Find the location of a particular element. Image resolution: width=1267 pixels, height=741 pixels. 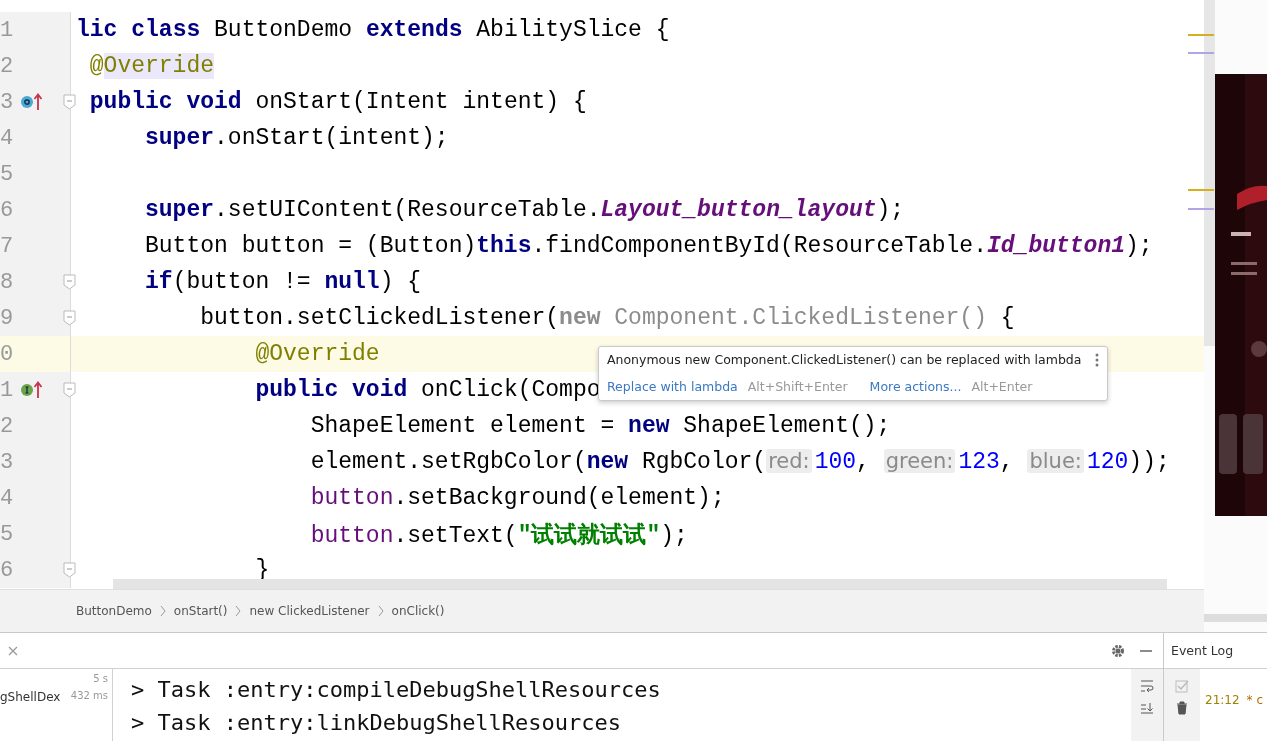

log-time: 21:12 is located at coordinates (1222, 701).